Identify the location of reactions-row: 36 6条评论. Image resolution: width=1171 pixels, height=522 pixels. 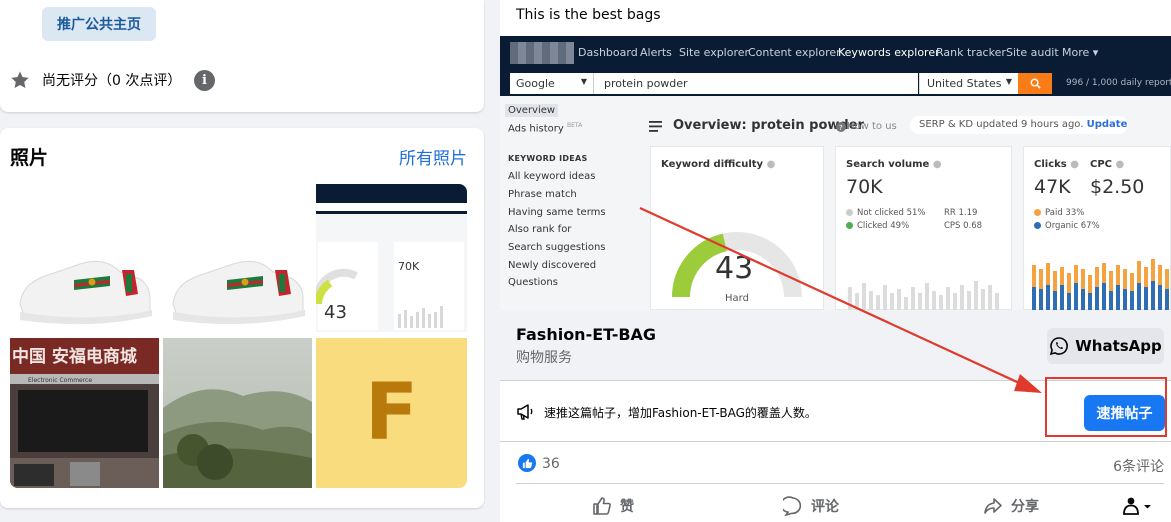
(840, 464).